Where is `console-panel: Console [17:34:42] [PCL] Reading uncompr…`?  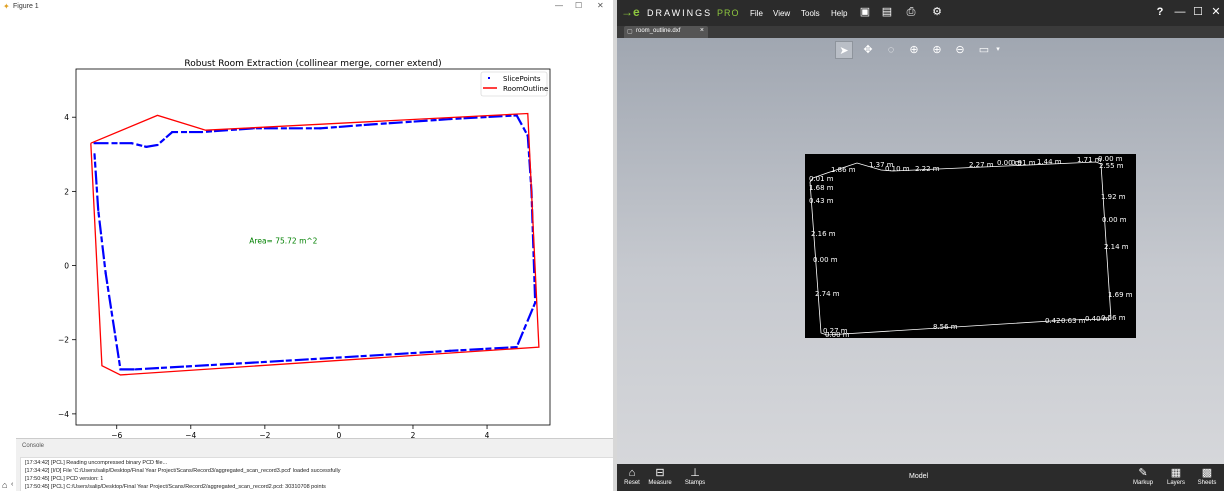 console-panel: Console [17:34:42] [PCL] Reading uncompr… is located at coordinates (315, 464).